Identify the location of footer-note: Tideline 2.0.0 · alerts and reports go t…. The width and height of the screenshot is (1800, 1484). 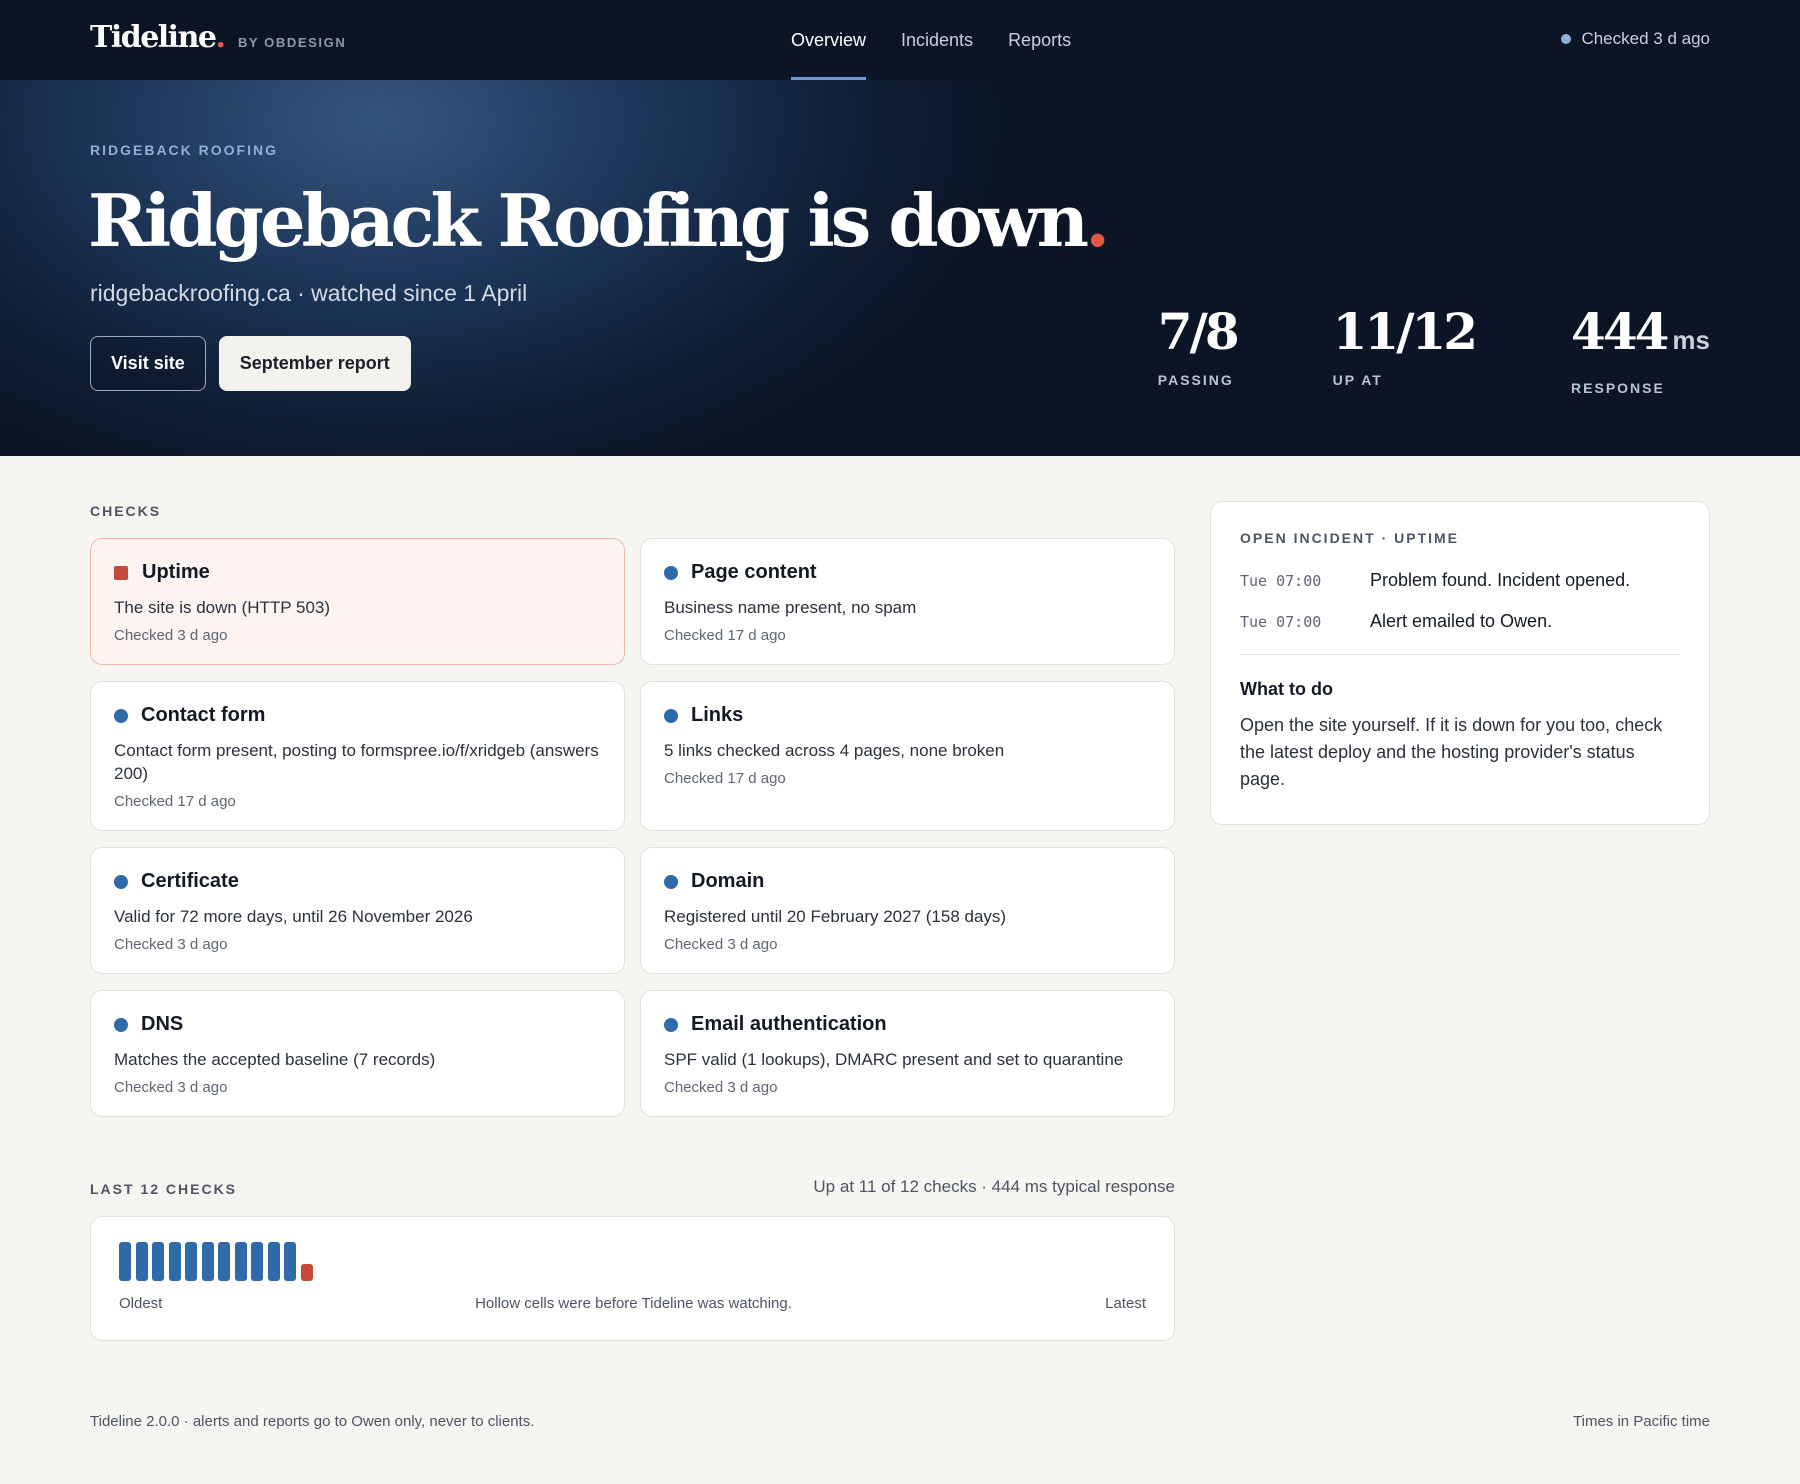
(312, 1421).